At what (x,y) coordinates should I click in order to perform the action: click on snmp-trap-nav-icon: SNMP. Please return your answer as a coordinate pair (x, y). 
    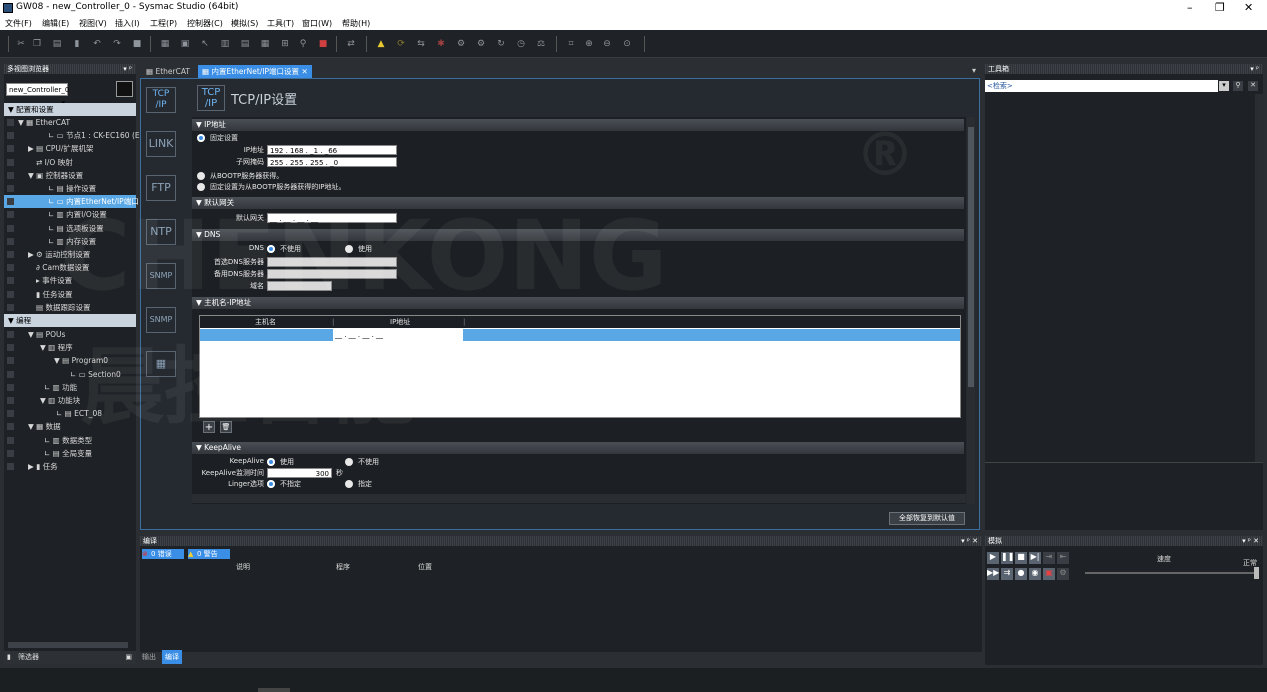
    Looking at the image, I should click on (161, 320).